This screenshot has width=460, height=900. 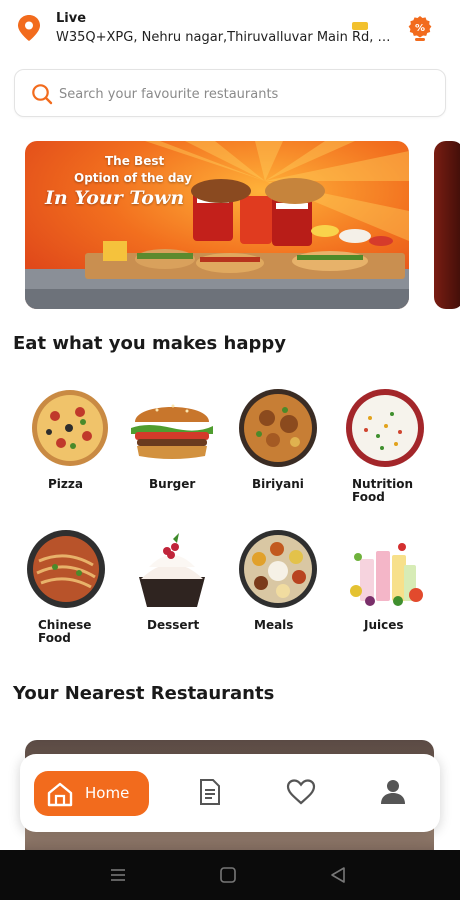 What do you see at coordinates (135, 161) in the screenshot?
I see `banner-text-line1: The Best` at bounding box center [135, 161].